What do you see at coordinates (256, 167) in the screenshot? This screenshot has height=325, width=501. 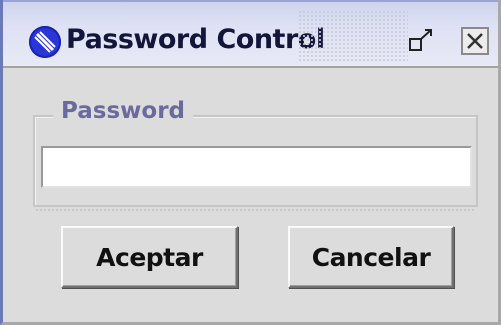 I see `password-field` at bounding box center [256, 167].